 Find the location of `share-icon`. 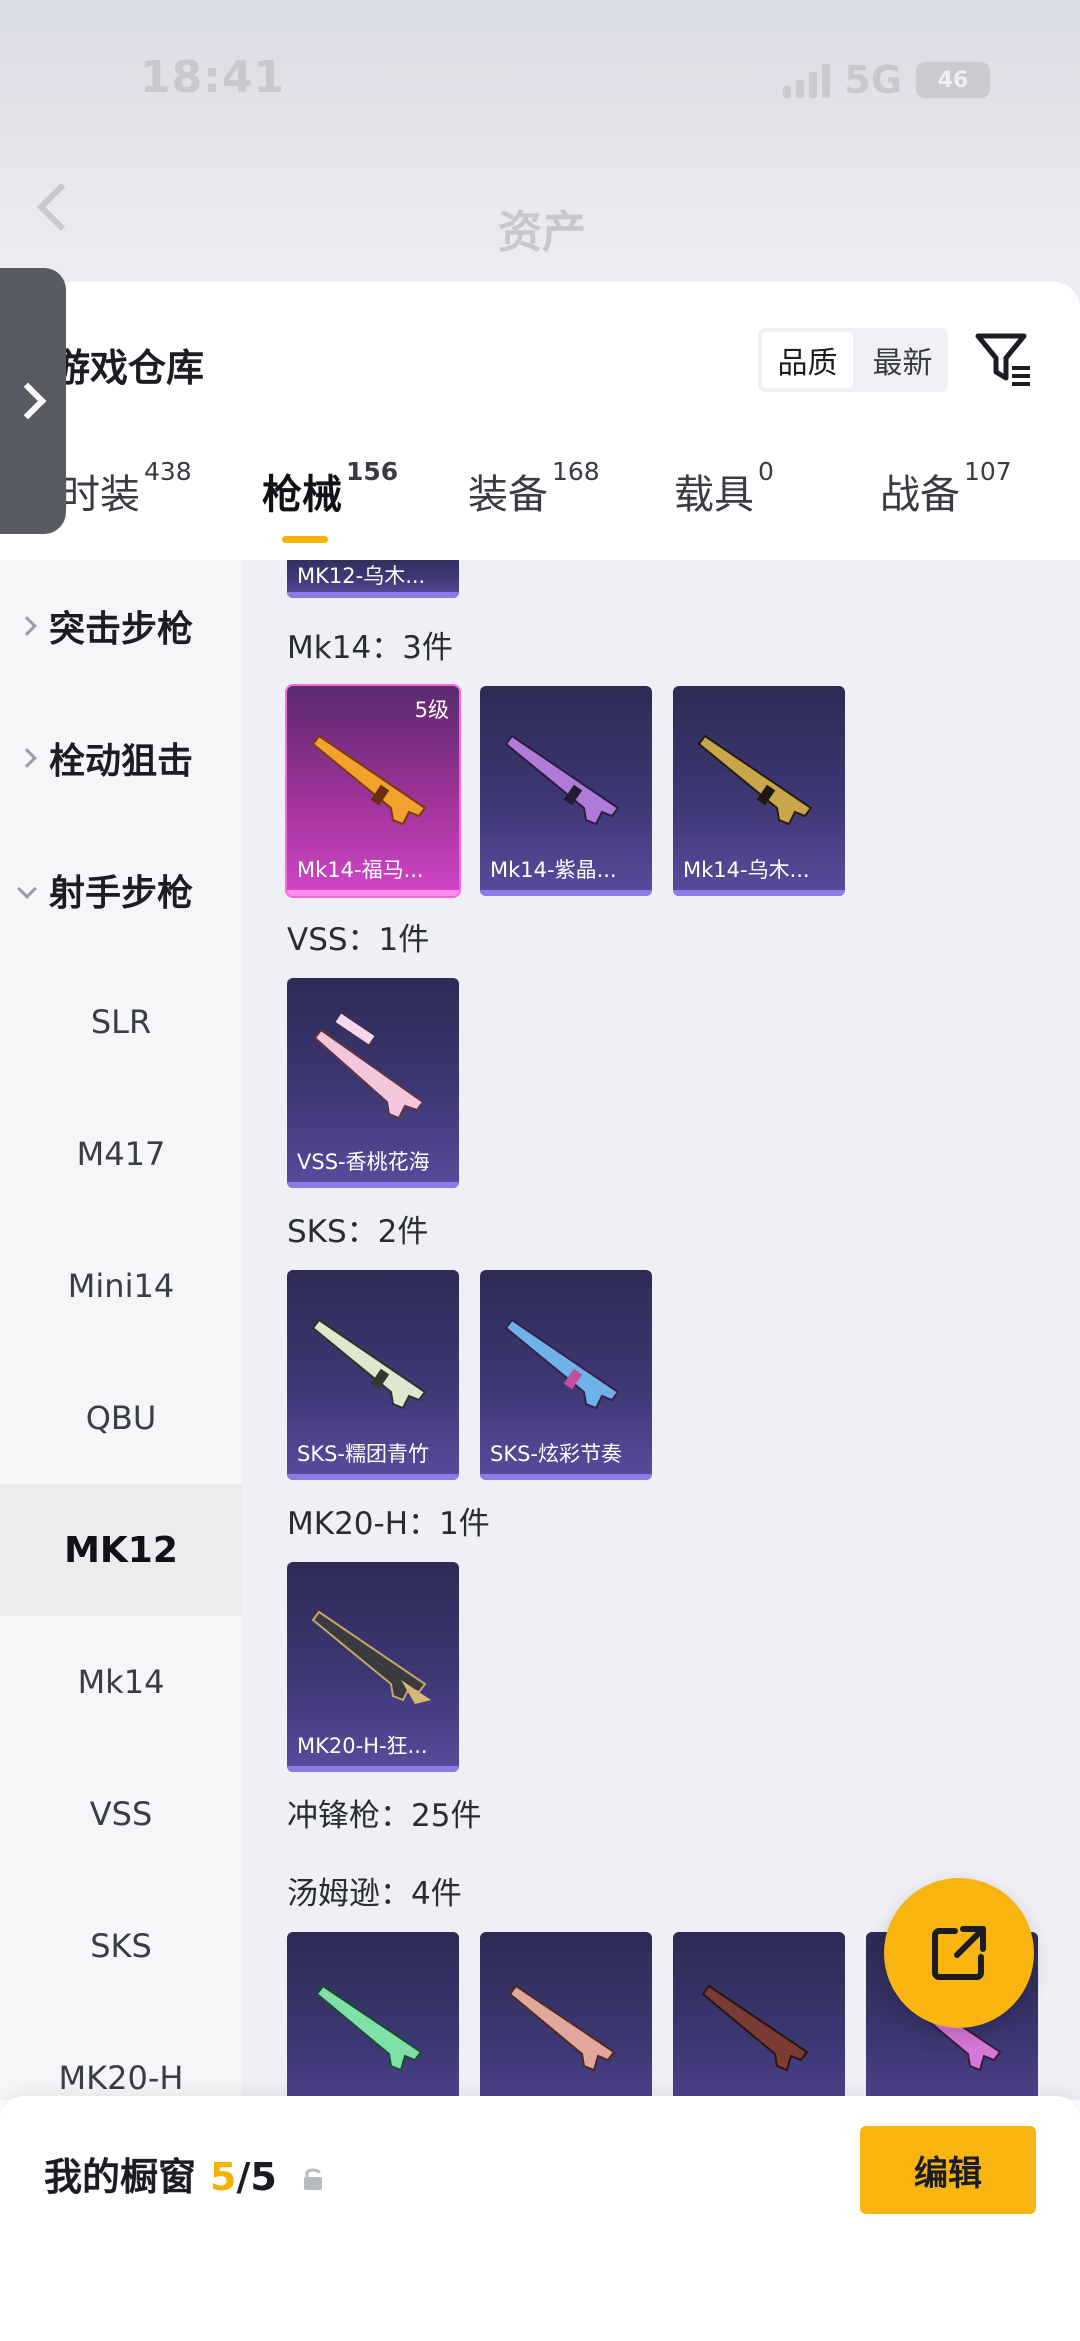

share-icon is located at coordinates (959, 1953).